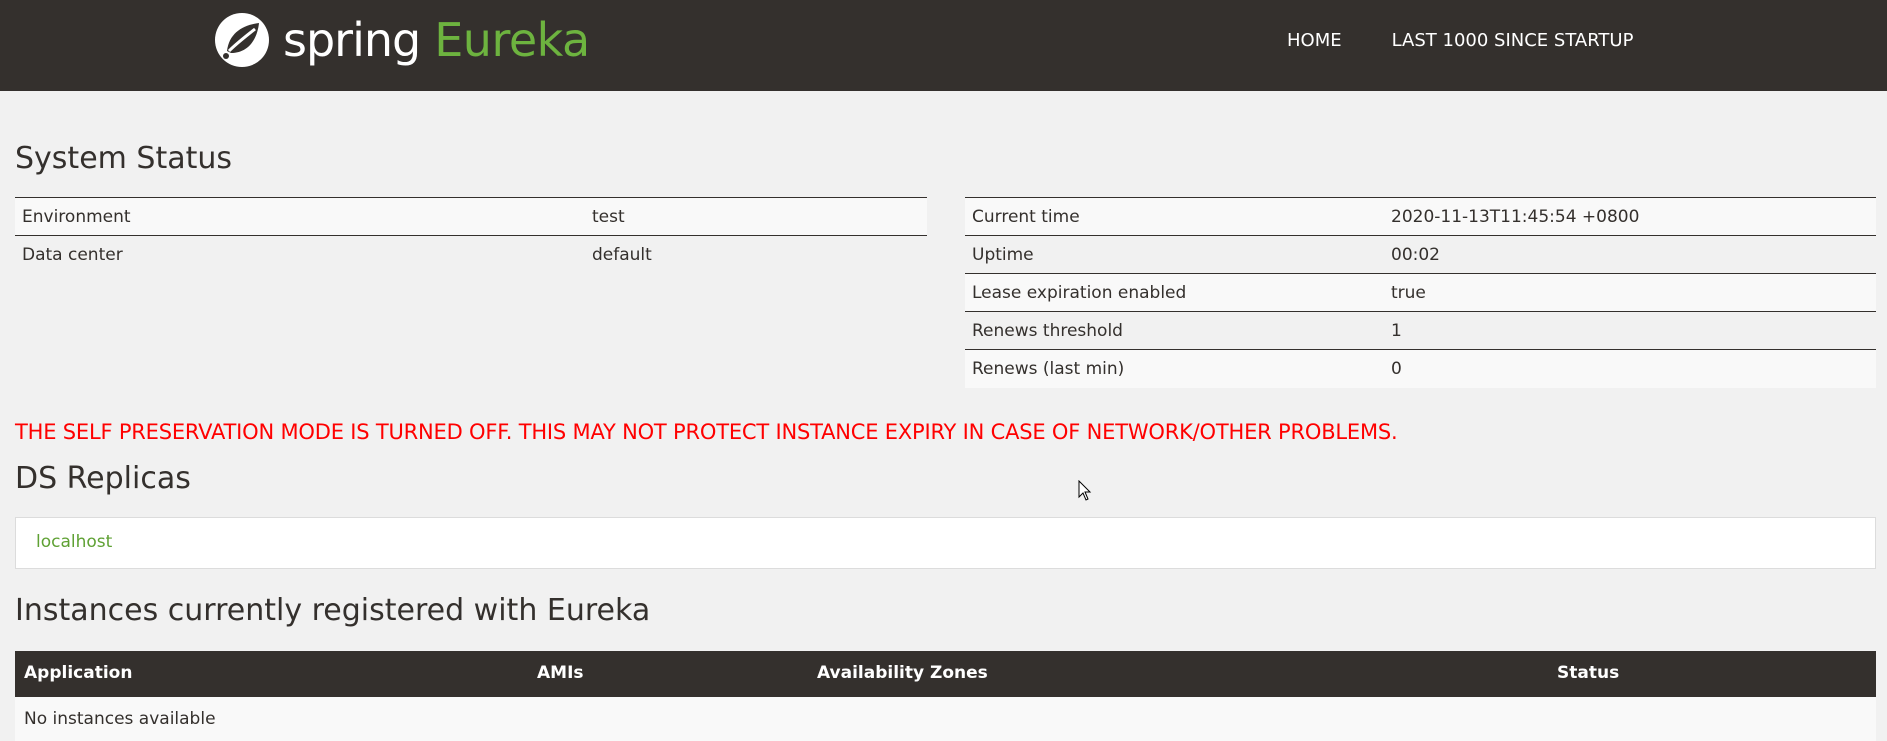 This screenshot has height=741, width=1887. I want to click on table-row: Data center default, so click(471, 254).